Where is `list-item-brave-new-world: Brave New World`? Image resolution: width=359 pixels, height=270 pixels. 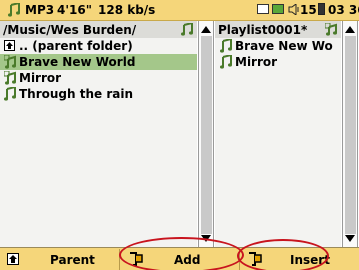
list-item-brave-new-world: Brave New World is located at coordinates (98, 62).